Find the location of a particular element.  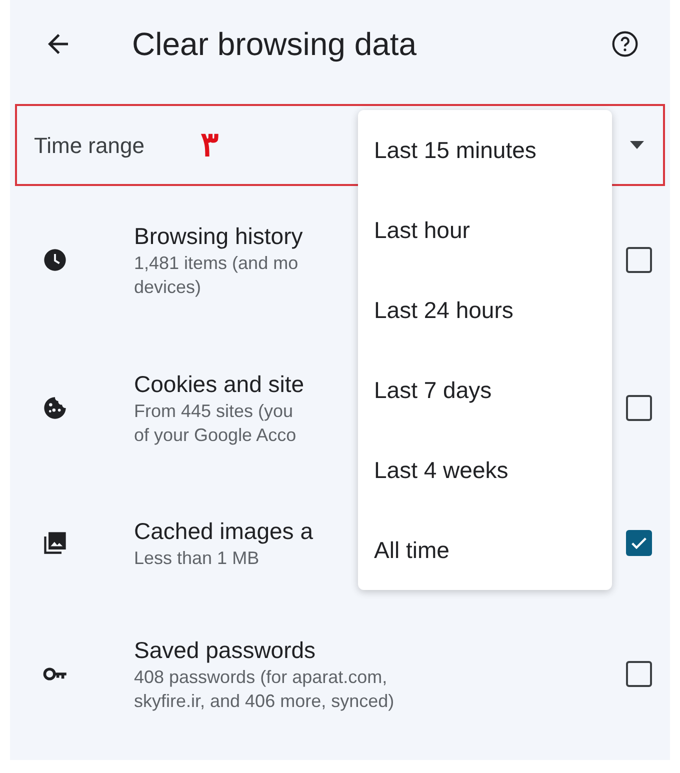

cookie-icon is located at coordinates (55, 408).